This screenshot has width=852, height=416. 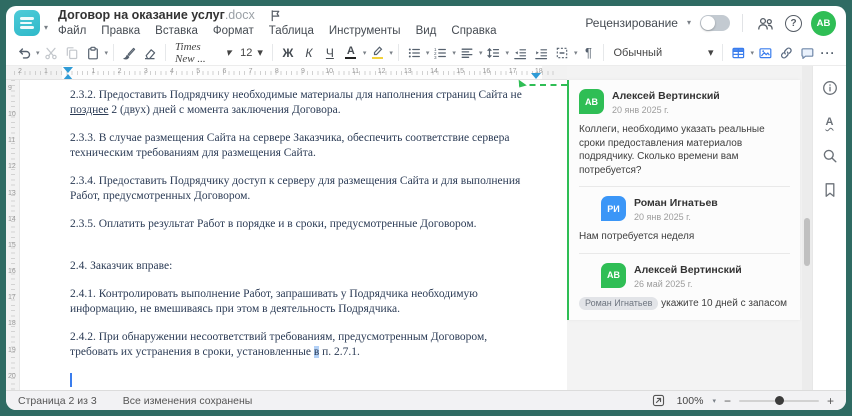 What do you see at coordinates (426, 31) in the screenshot?
I see `menu-view: Вид` at bounding box center [426, 31].